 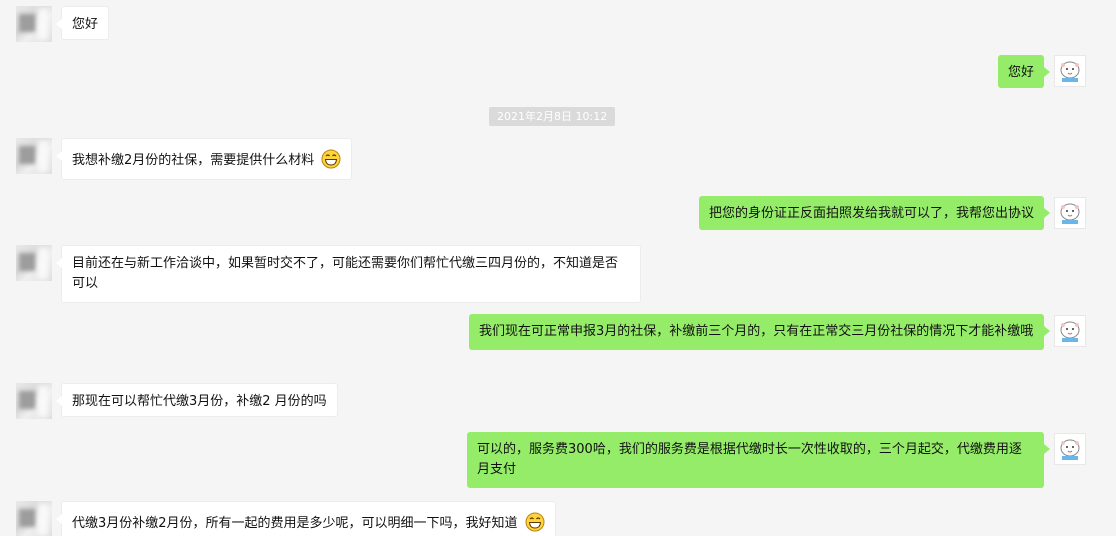 I want to click on message-text: 代缴3月份补缴2月份，所有一起的费用是多少呢，可以明细一下吗，我好知道, so click(x=295, y=523).